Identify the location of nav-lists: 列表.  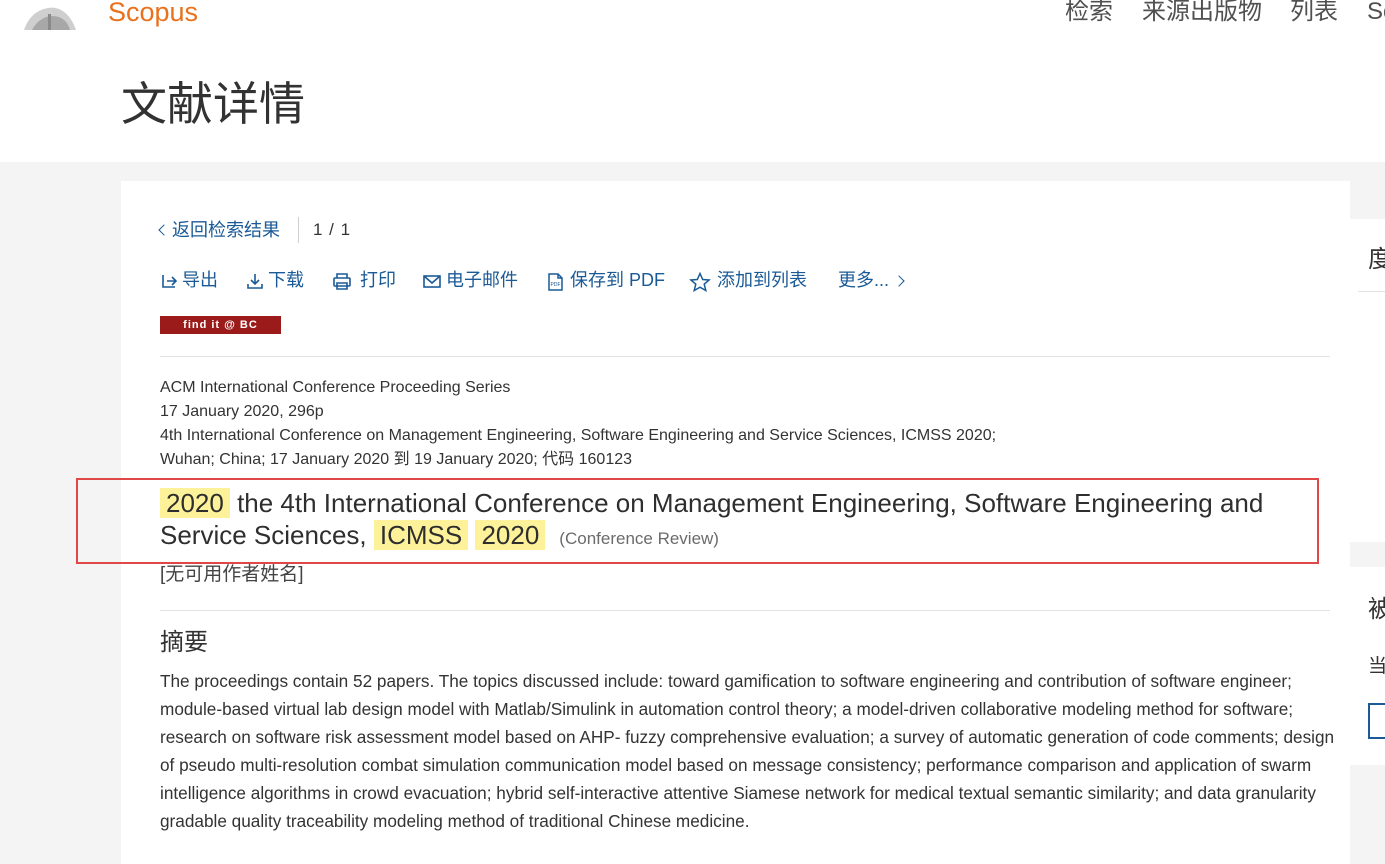
(1314, 15).